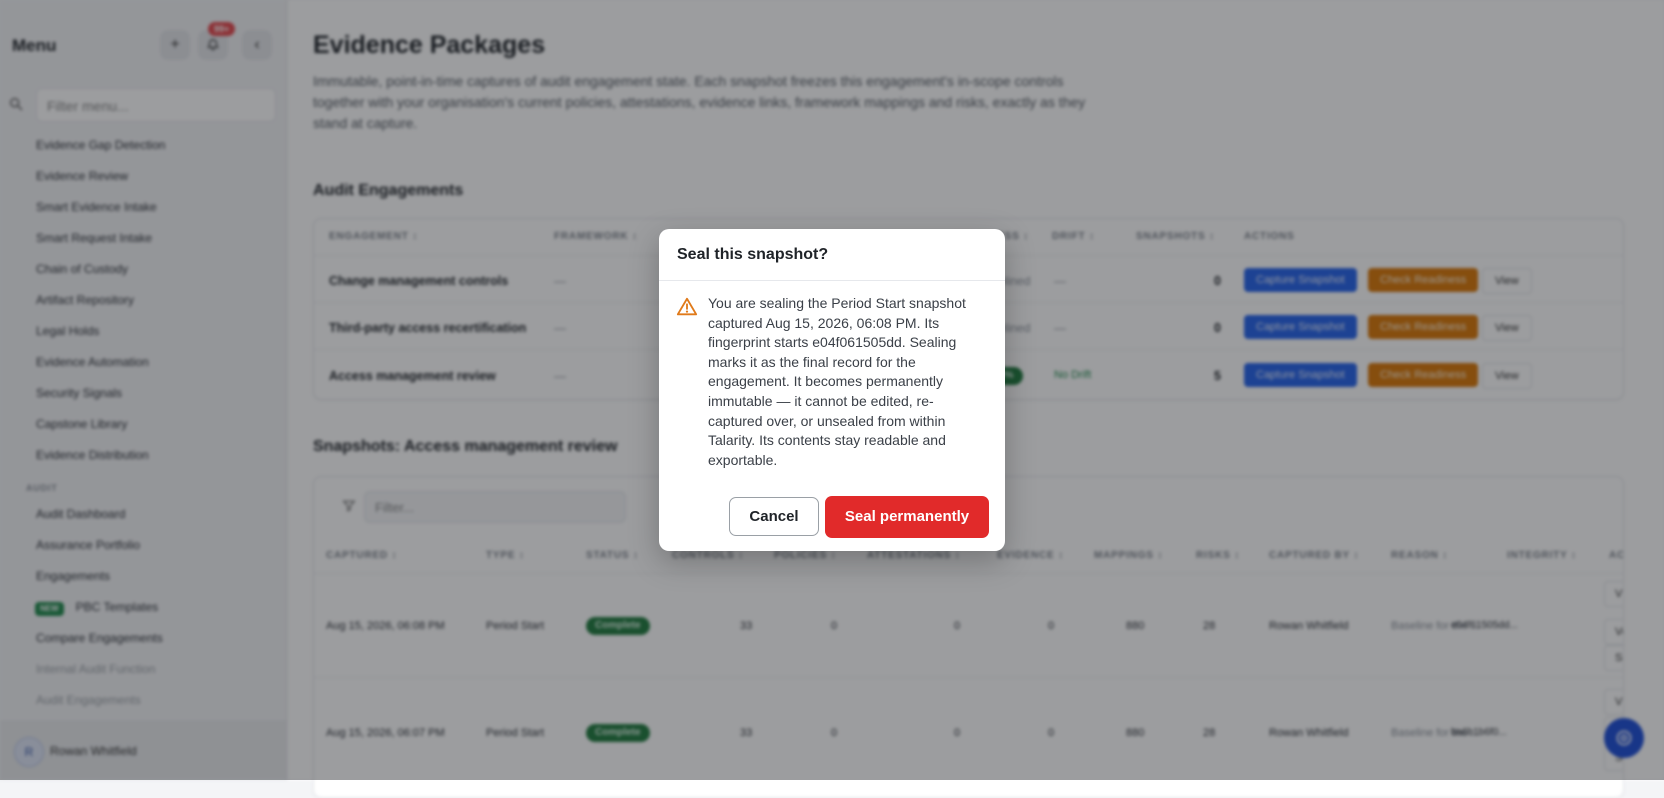 The image size is (1664, 798). What do you see at coordinates (774, 516) in the screenshot?
I see `cancel-button: Cancel` at bounding box center [774, 516].